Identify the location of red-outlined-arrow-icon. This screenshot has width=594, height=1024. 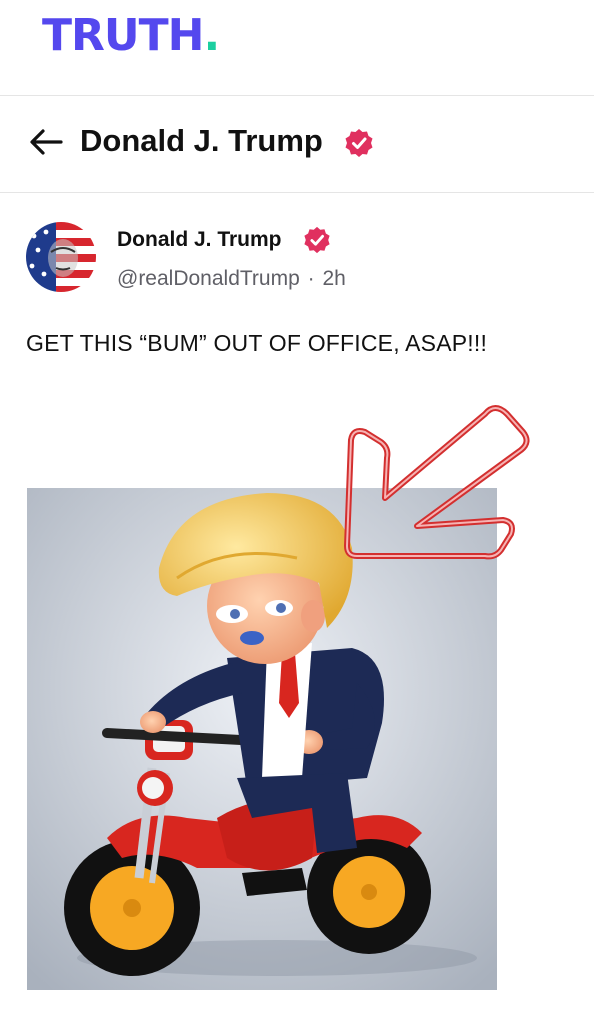
(437, 482).